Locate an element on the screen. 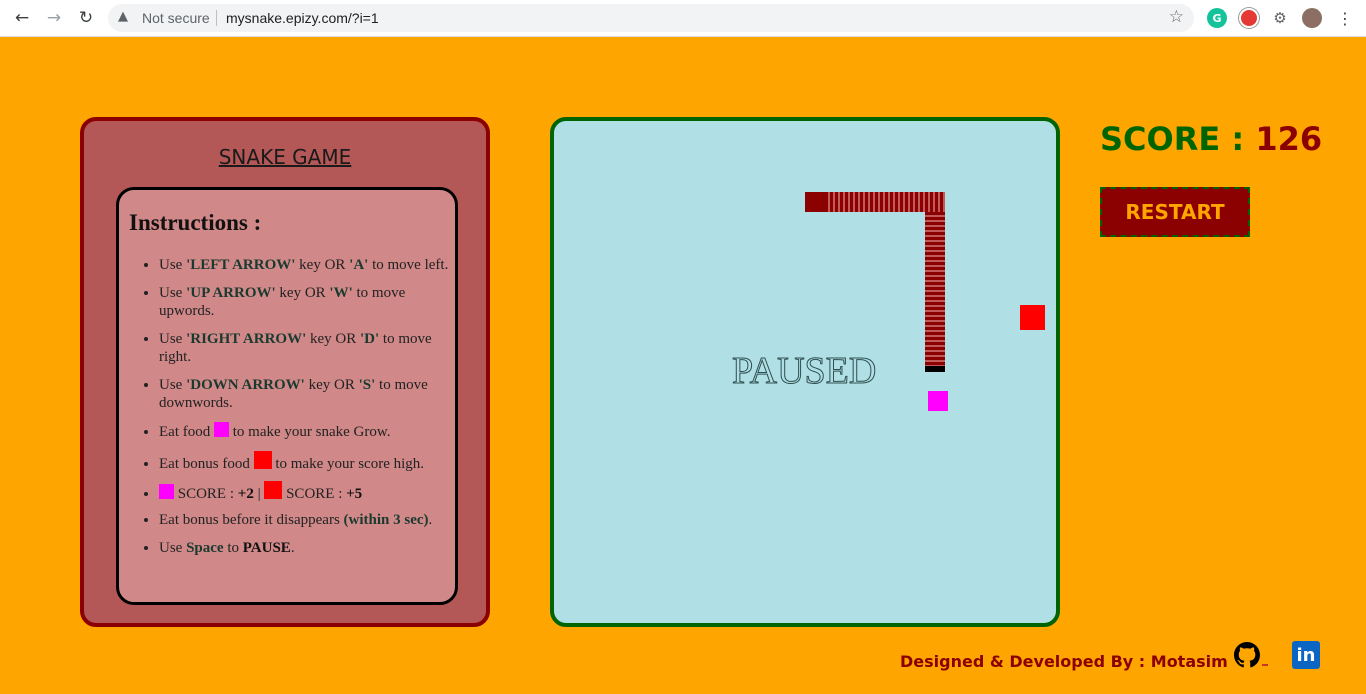 The image size is (1366, 694). warning-icon: ▲ is located at coordinates (123, 16).